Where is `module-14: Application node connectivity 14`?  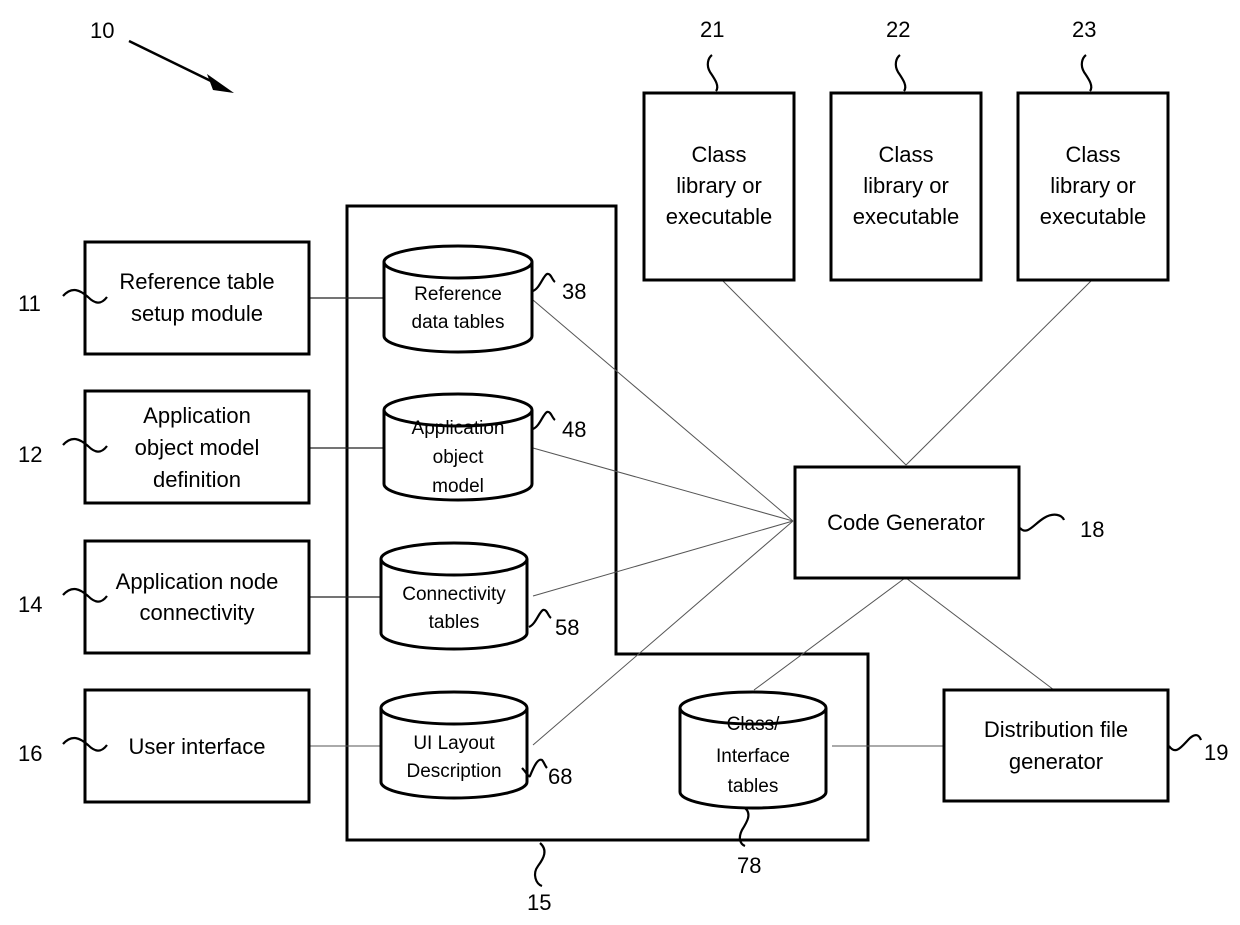
module-14: Application node connectivity 14 is located at coordinates (164, 597).